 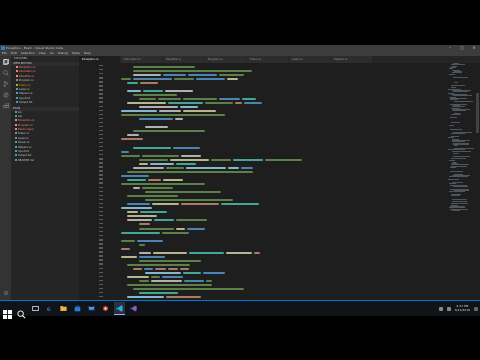 What do you see at coordinates (448, 308) in the screenshot?
I see `volume-icon` at bounding box center [448, 308].